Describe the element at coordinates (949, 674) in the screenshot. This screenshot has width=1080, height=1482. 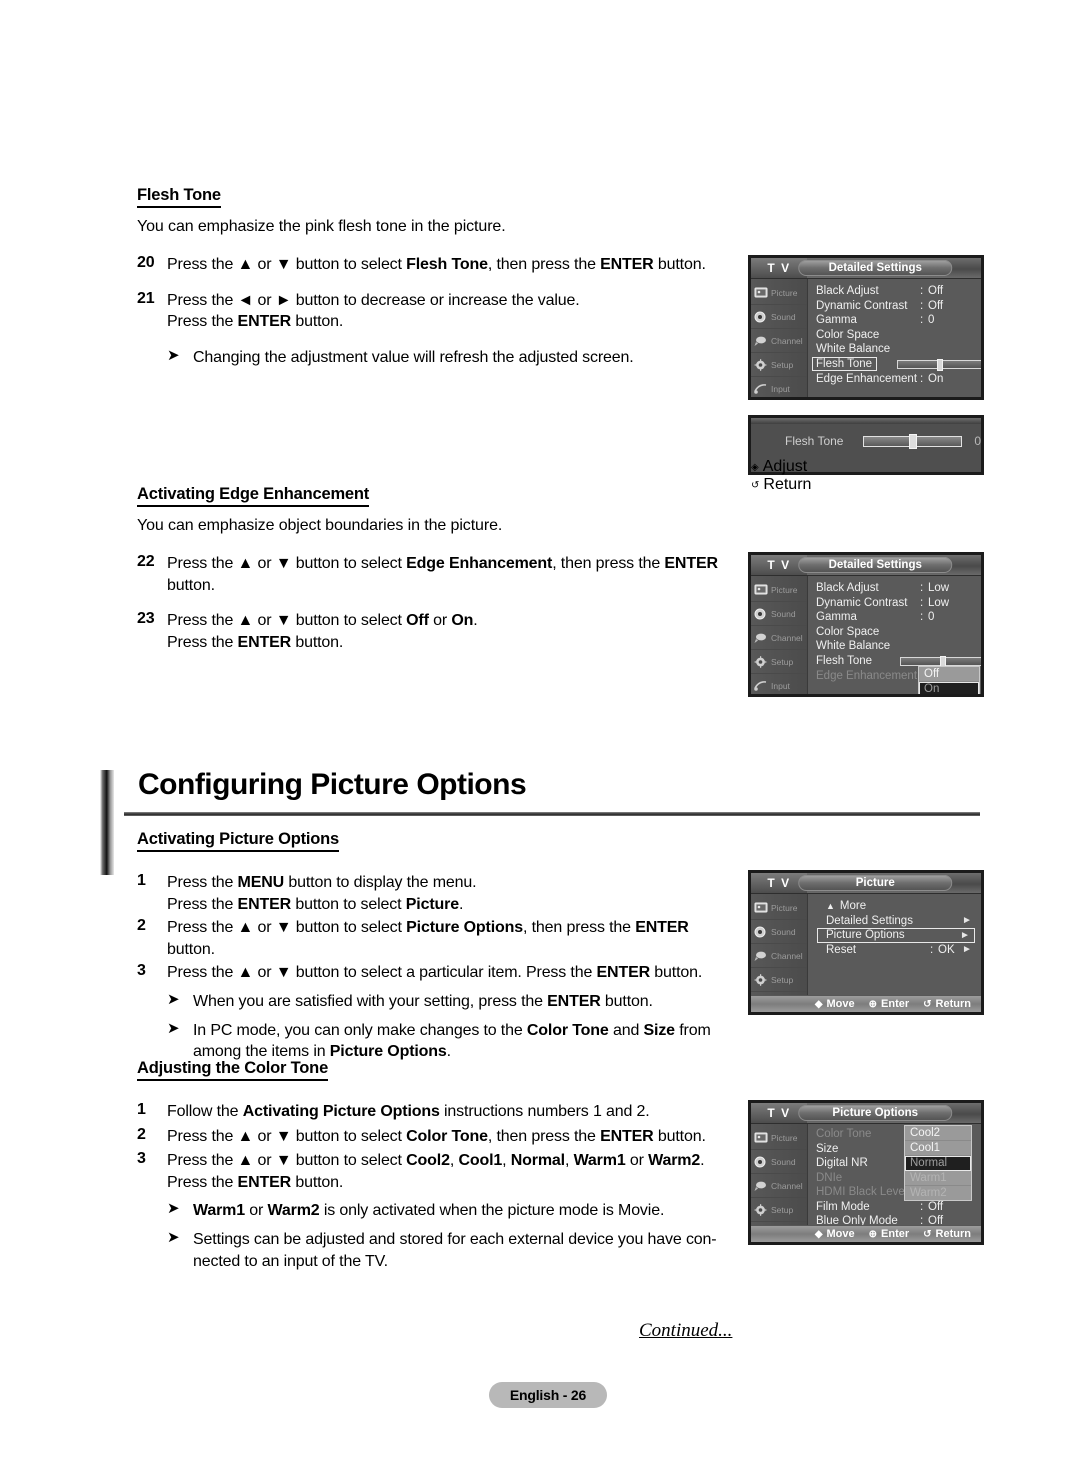
I see `dropdown-option-off: Off` at that location.